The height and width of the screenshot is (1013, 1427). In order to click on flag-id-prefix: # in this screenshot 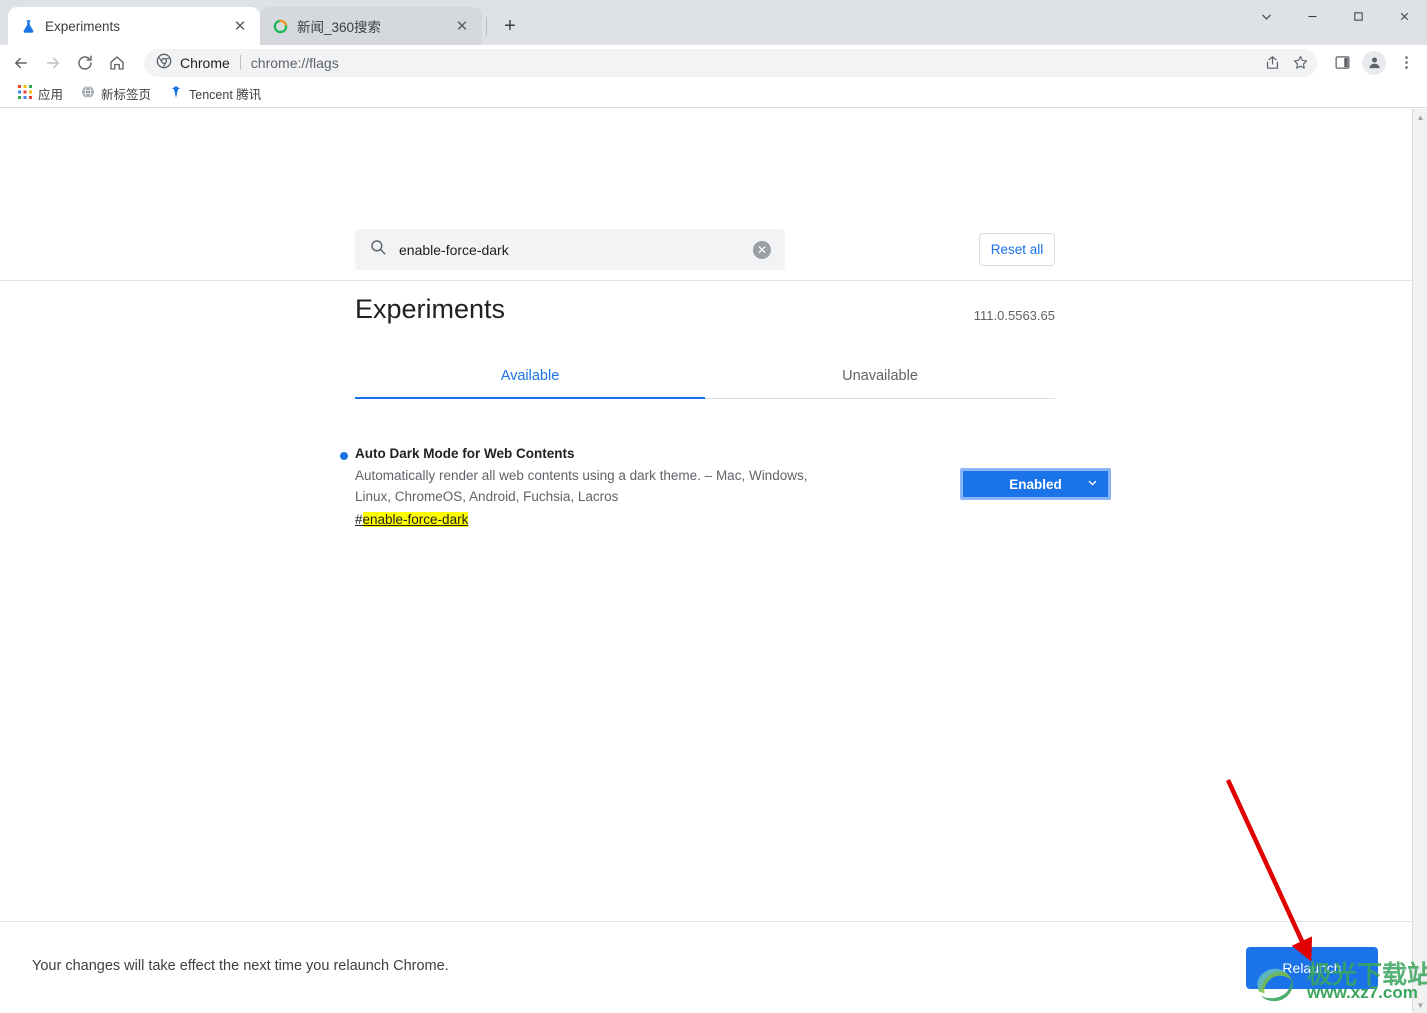, I will do `click(359, 519)`.